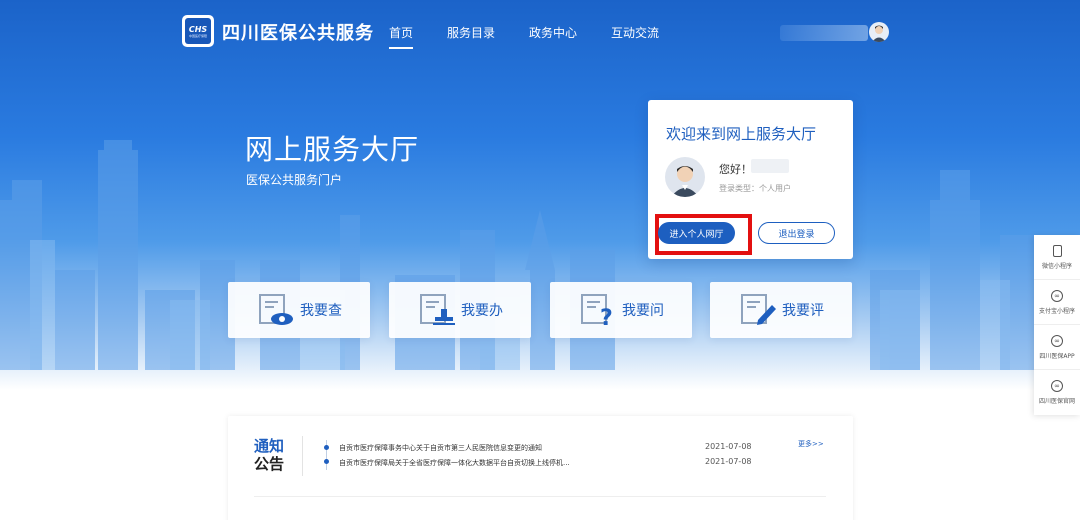  What do you see at coordinates (276, 309) in the screenshot?
I see `magnifier-eye-icon` at bounding box center [276, 309].